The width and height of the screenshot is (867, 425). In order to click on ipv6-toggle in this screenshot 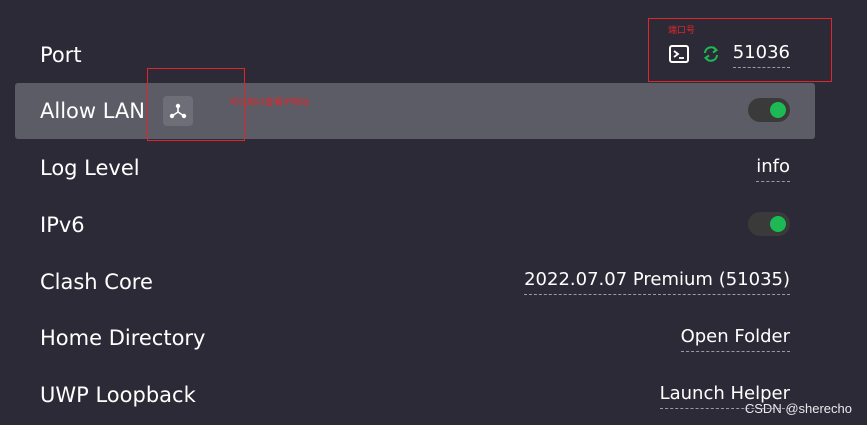, I will do `click(769, 224)`.